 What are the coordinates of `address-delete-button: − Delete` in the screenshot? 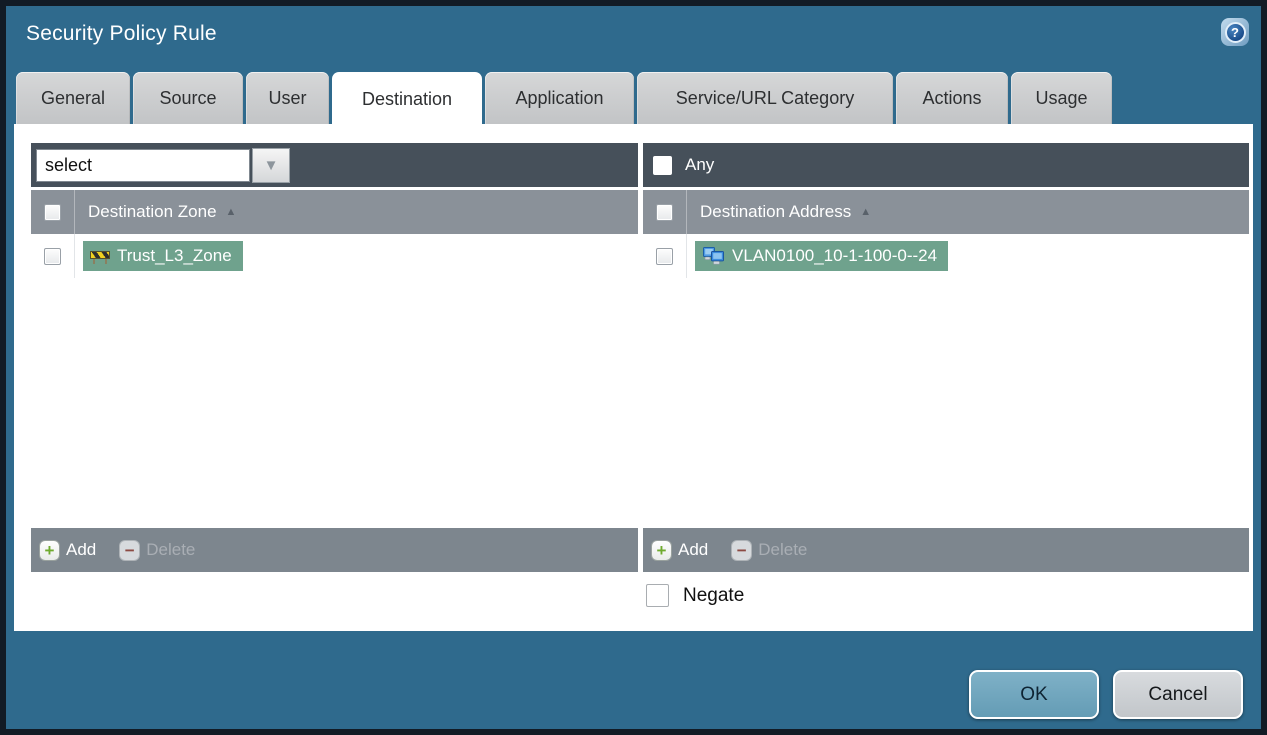 It's located at (769, 550).